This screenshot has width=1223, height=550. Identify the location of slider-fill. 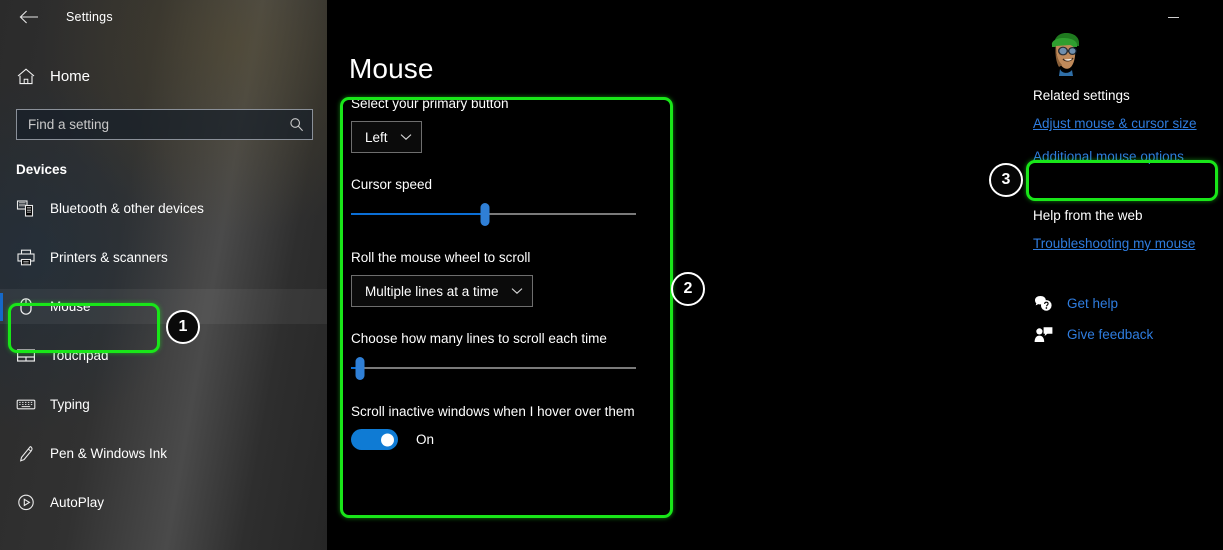
(418, 214).